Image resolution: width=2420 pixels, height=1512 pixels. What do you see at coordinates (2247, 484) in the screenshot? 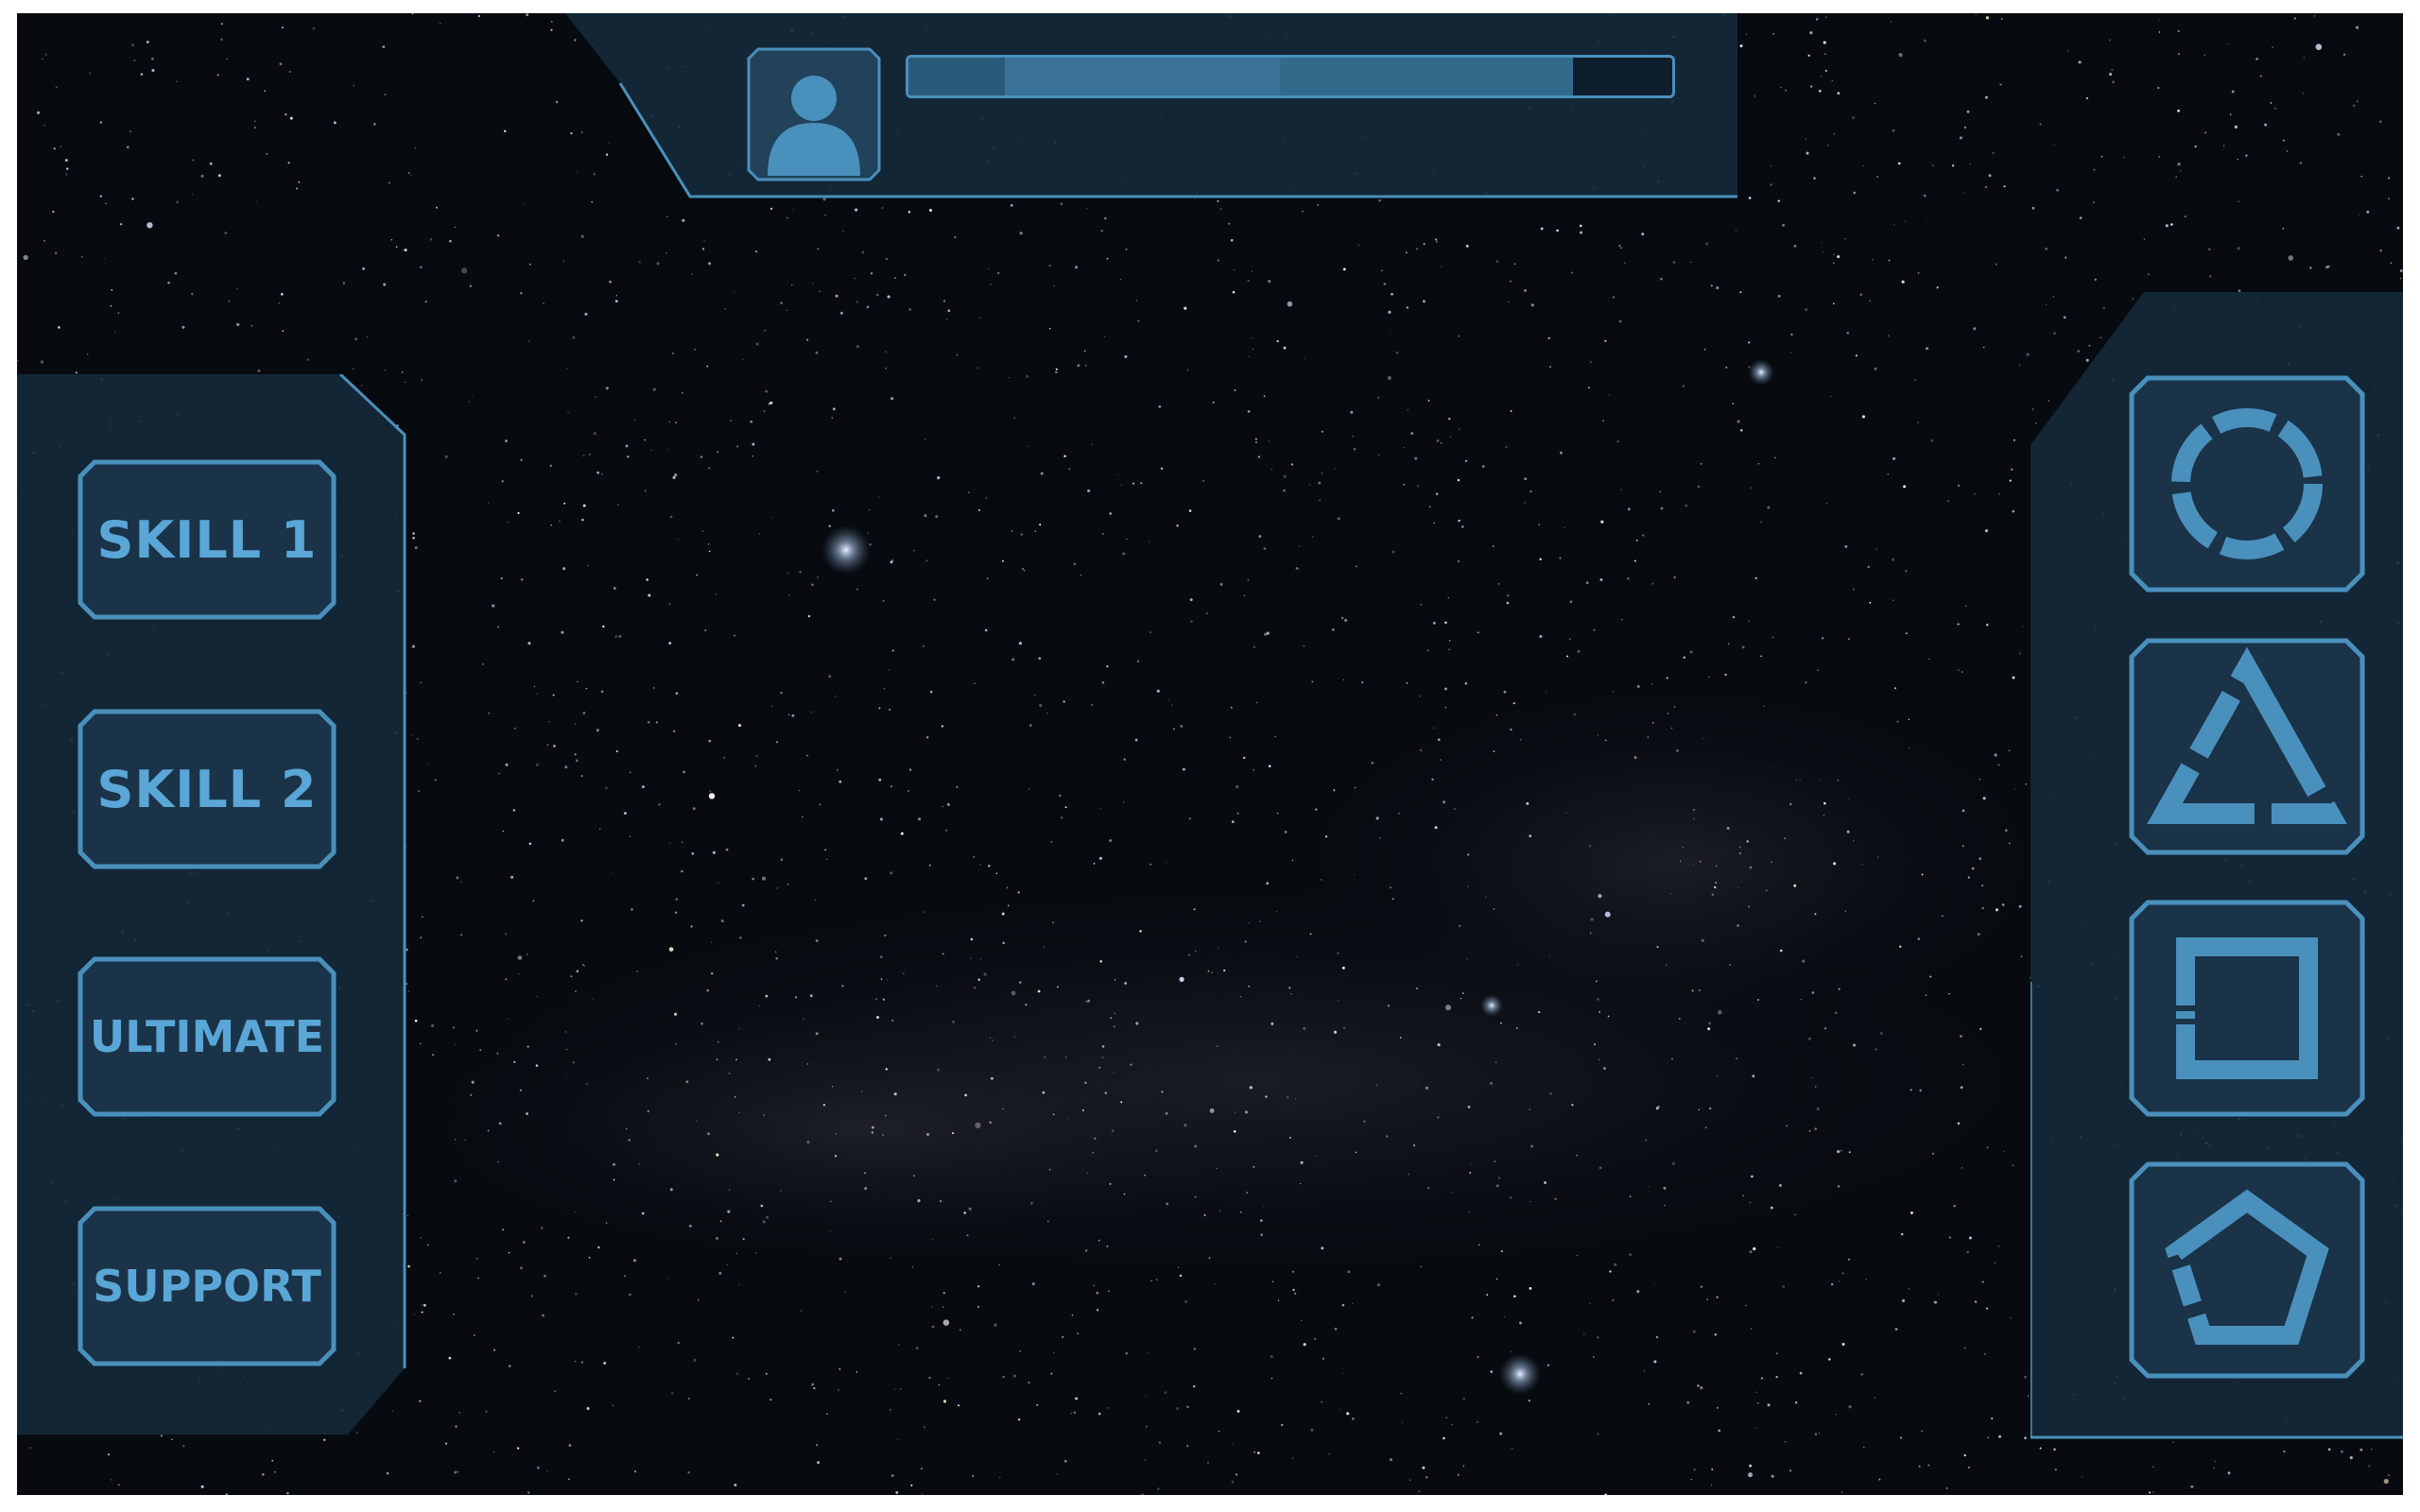
I see `ability-1-button` at bounding box center [2247, 484].